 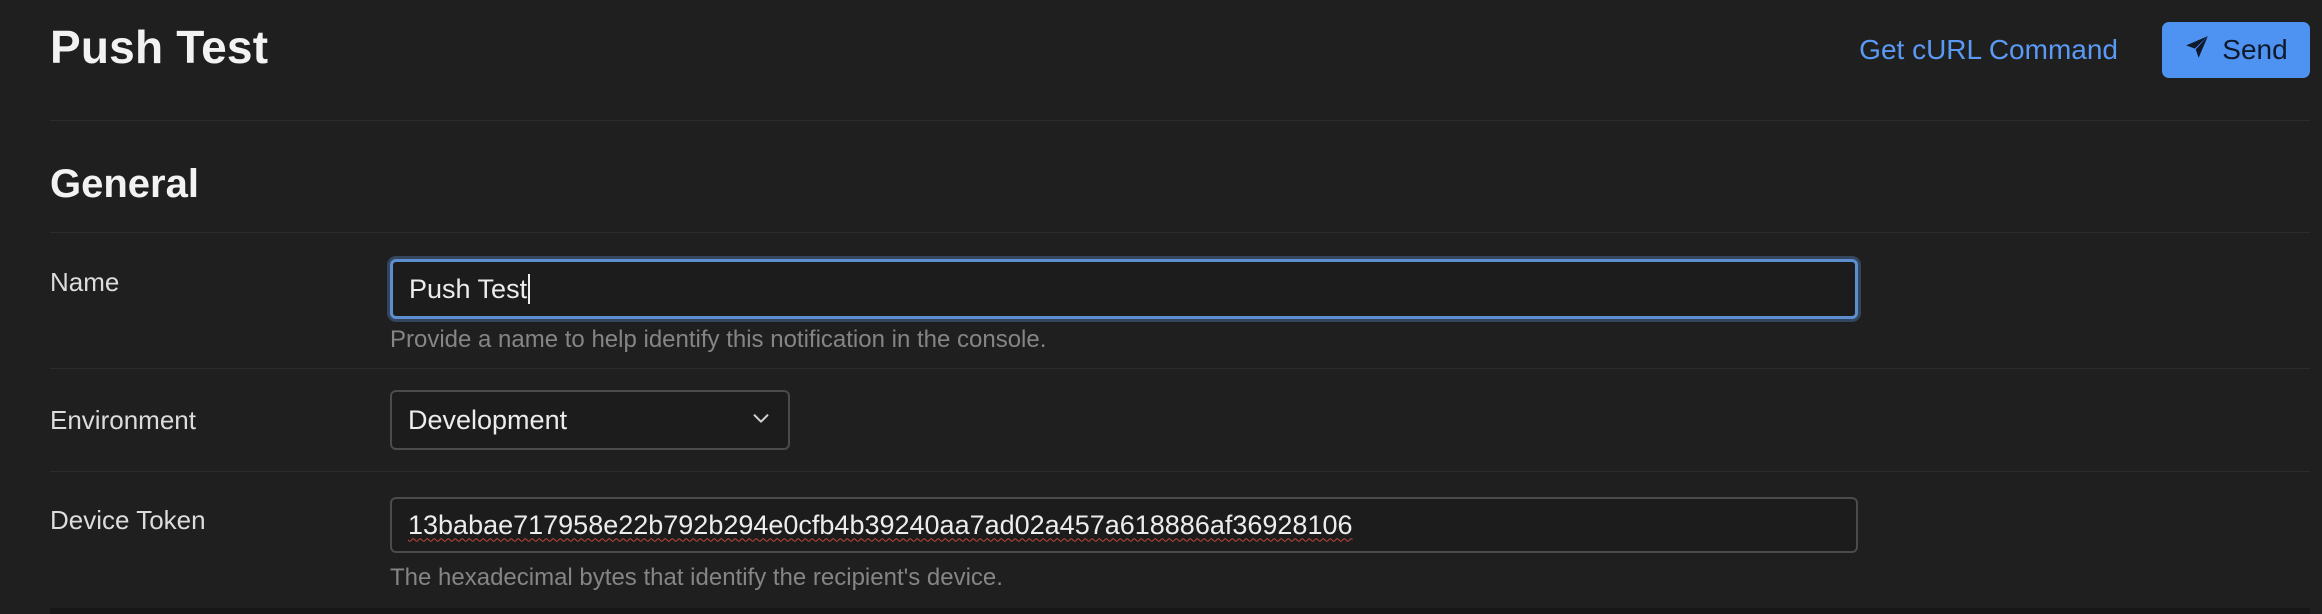 What do you see at coordinates (761, 420) in the screenshot?
I see `chevron-down-icon` at bounding box center [761, 420].